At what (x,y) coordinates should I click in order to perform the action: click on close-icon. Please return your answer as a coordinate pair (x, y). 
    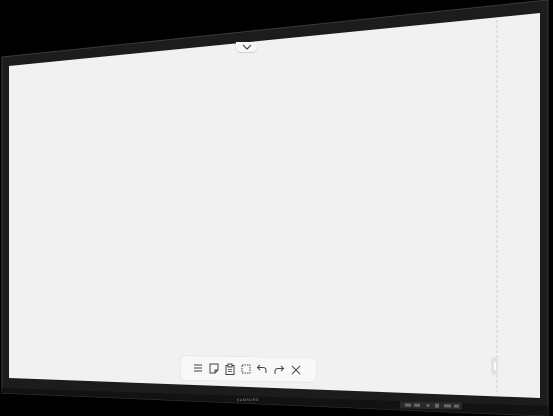
    Looking at the image, I should click on (296, 370).